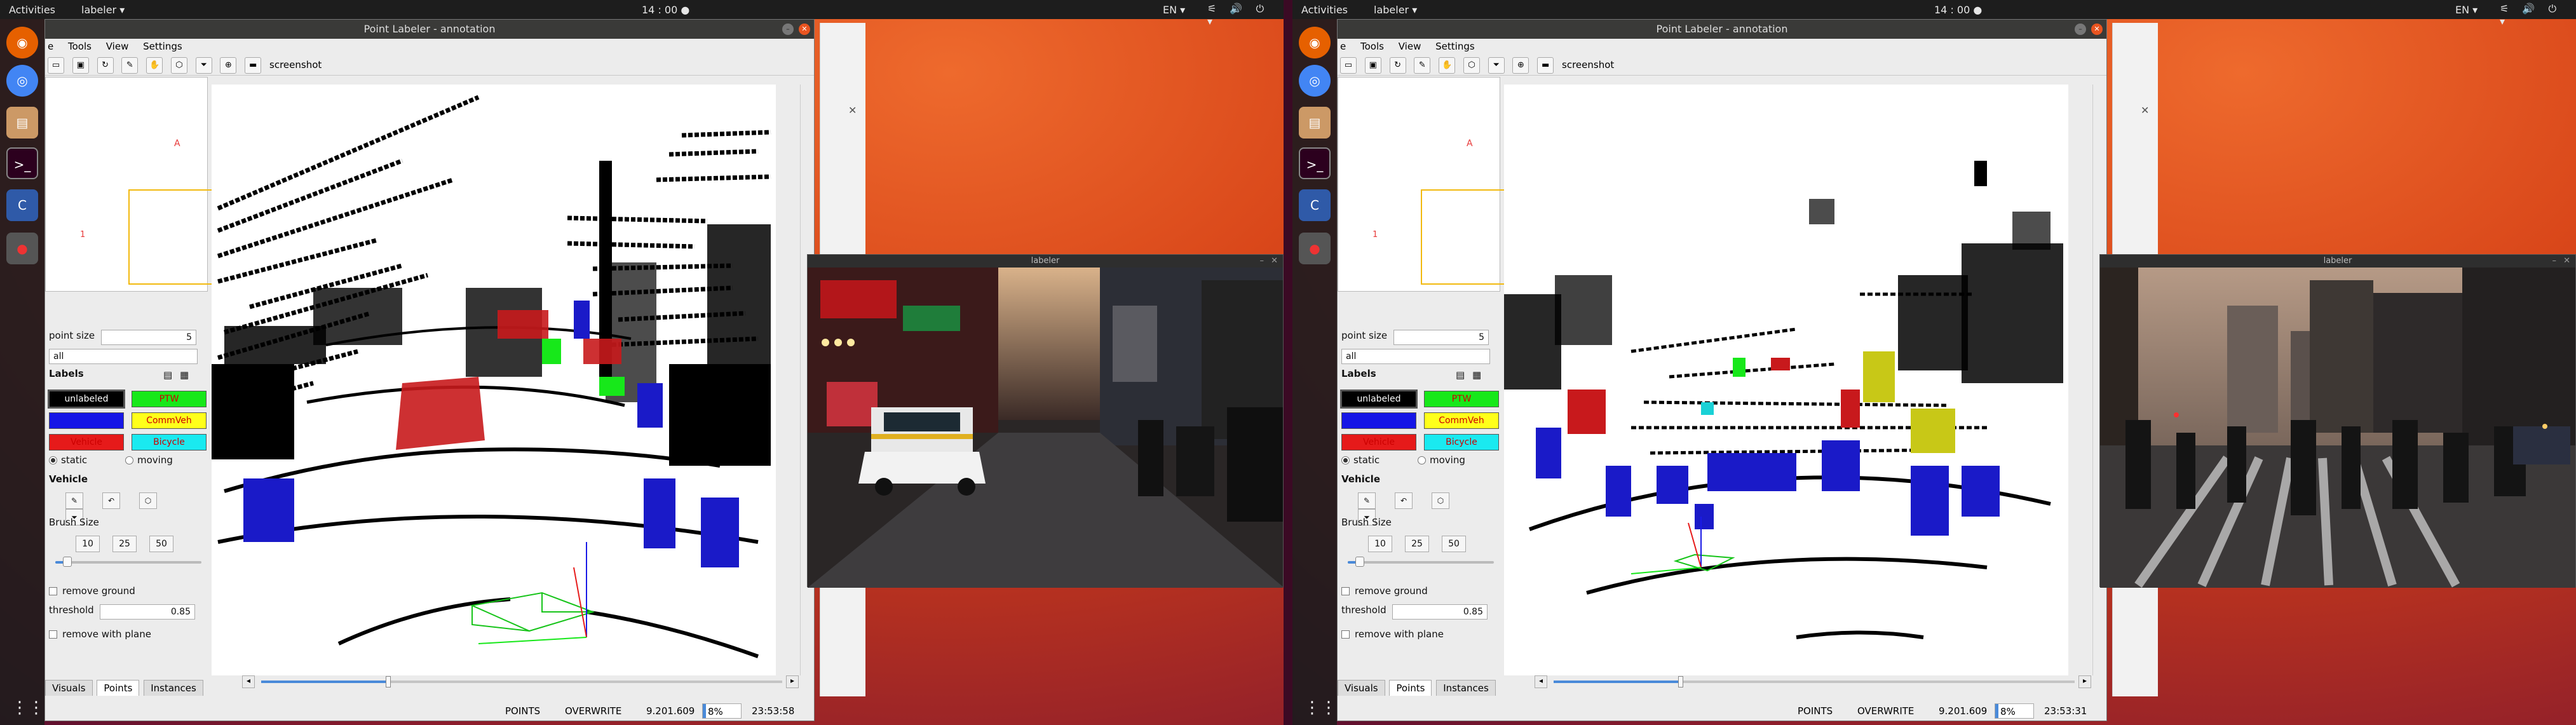  I want to click on terminal-icon: >_, so click(22, 163).